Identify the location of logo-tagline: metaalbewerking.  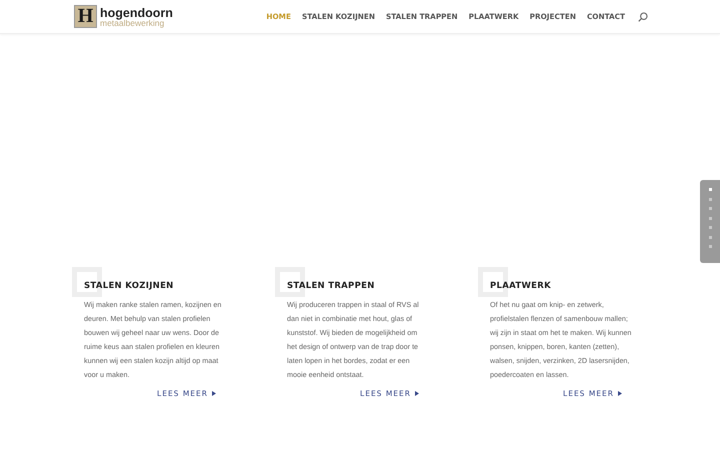
(132, 22).